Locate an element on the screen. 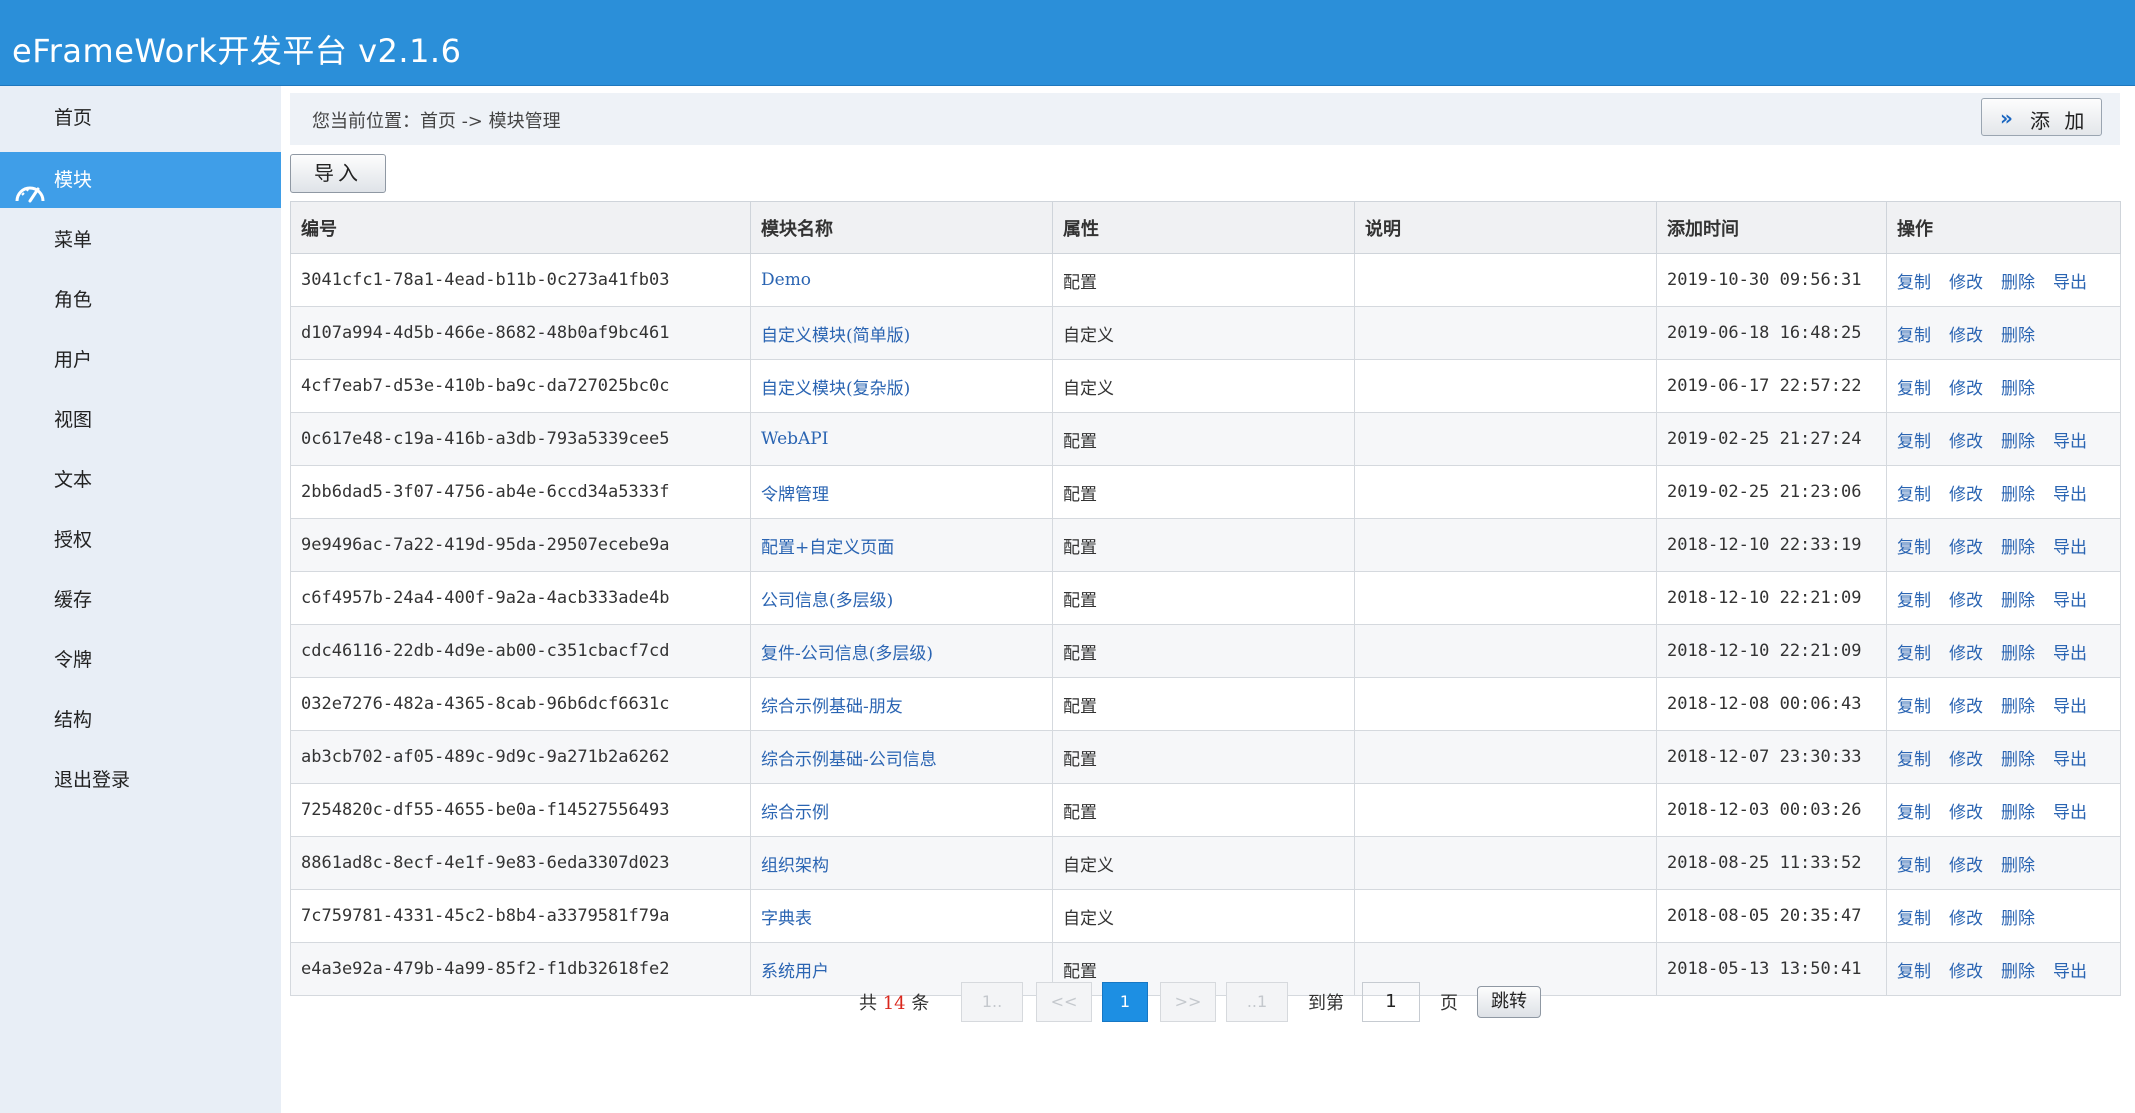 The width and height of the screenshot is (2135, 1113). cell-id: 032e7276-482a-4365-8cab-96b6dcf6631c is located at coordinates (520, 704).